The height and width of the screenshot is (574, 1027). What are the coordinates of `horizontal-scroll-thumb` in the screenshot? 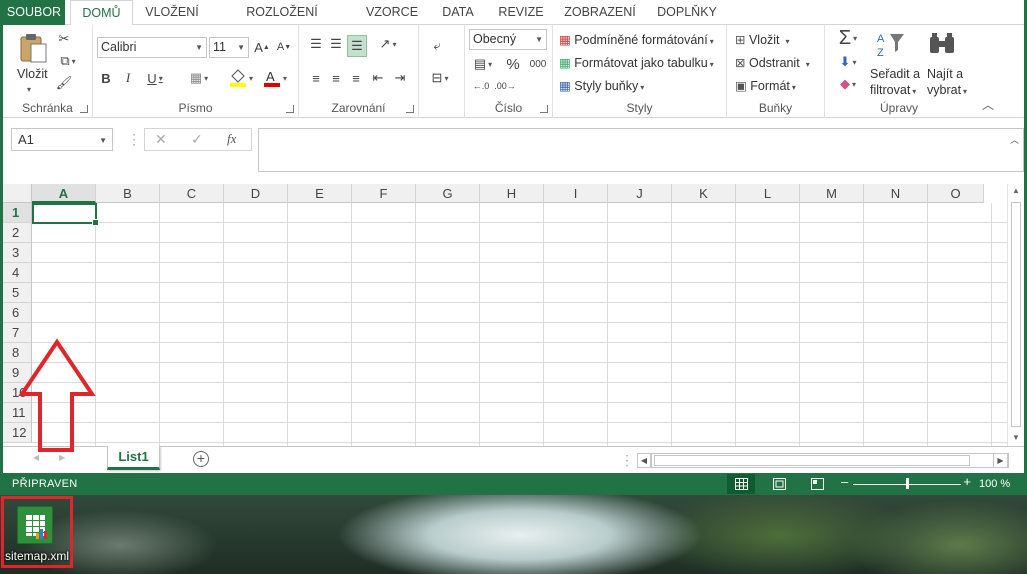 It's located at (812, 460).